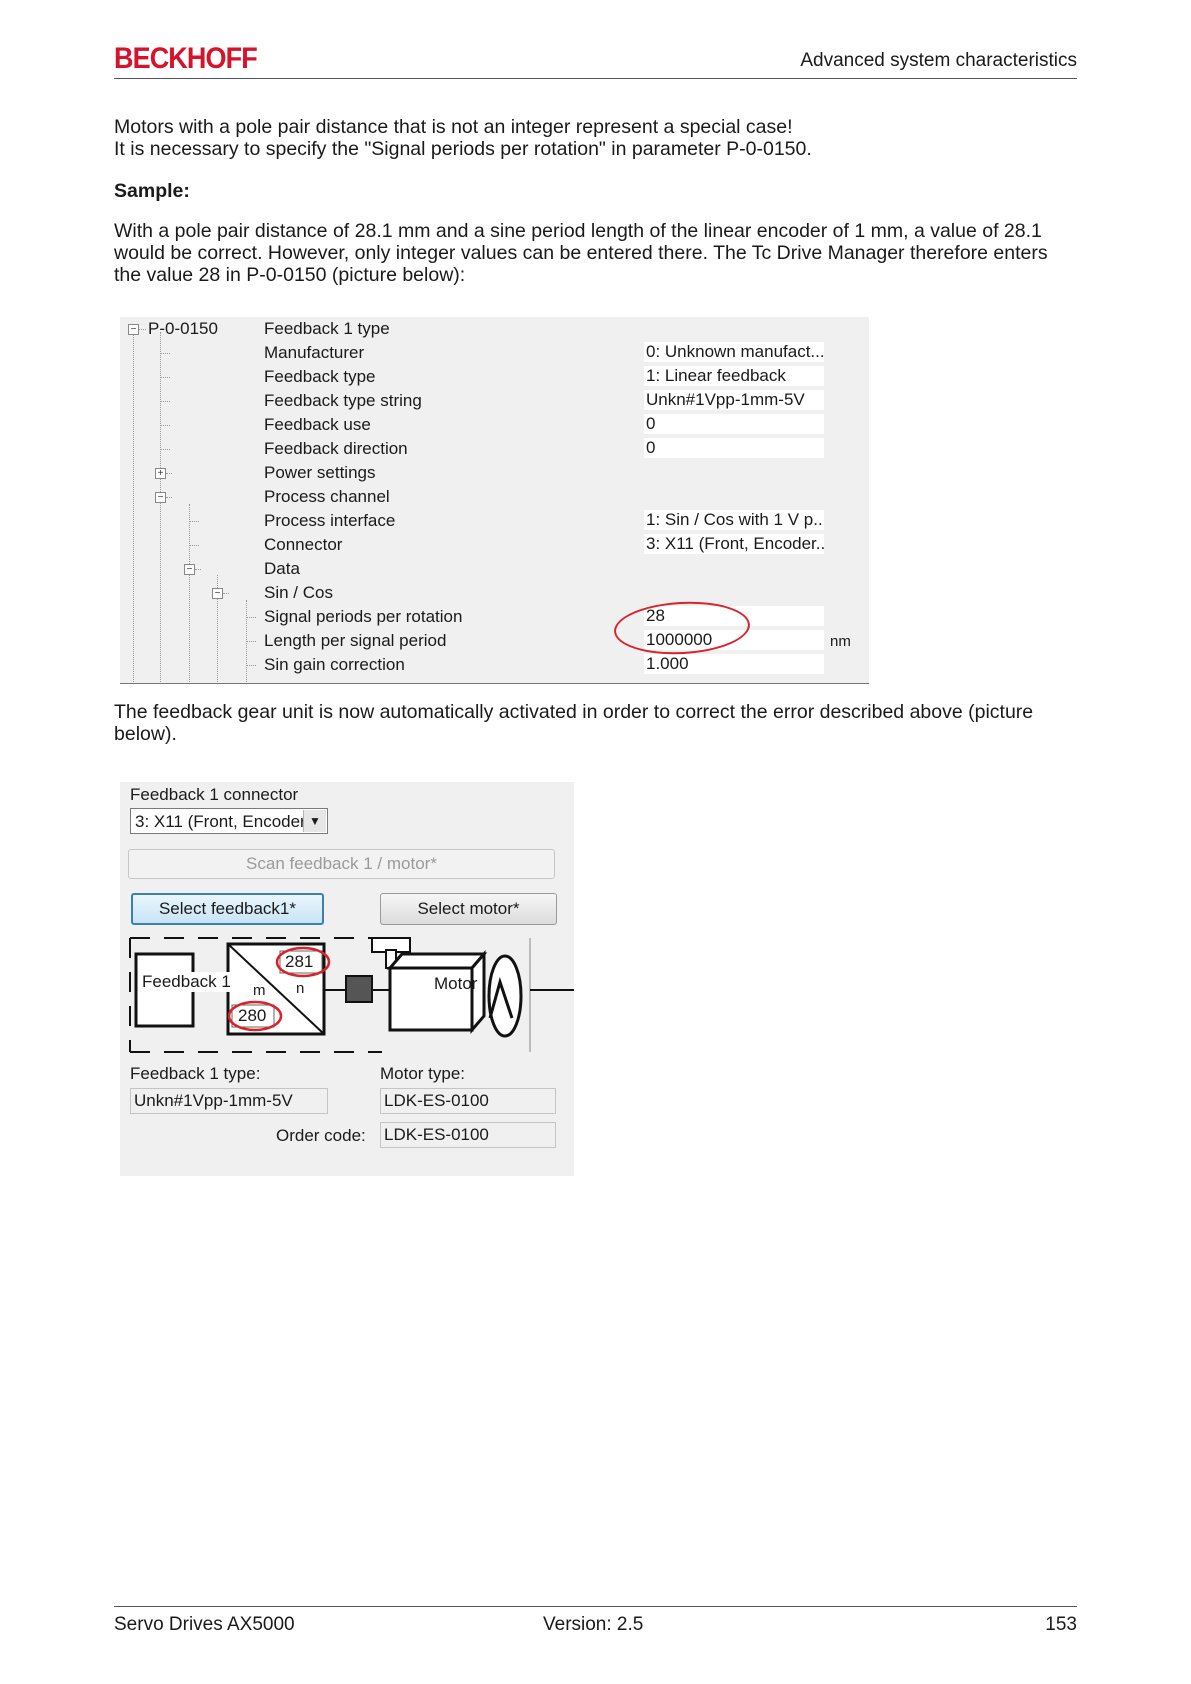 The image size is (1191, 1684). I want to click on parameter-id: P-0-0150, so click(183, 328).